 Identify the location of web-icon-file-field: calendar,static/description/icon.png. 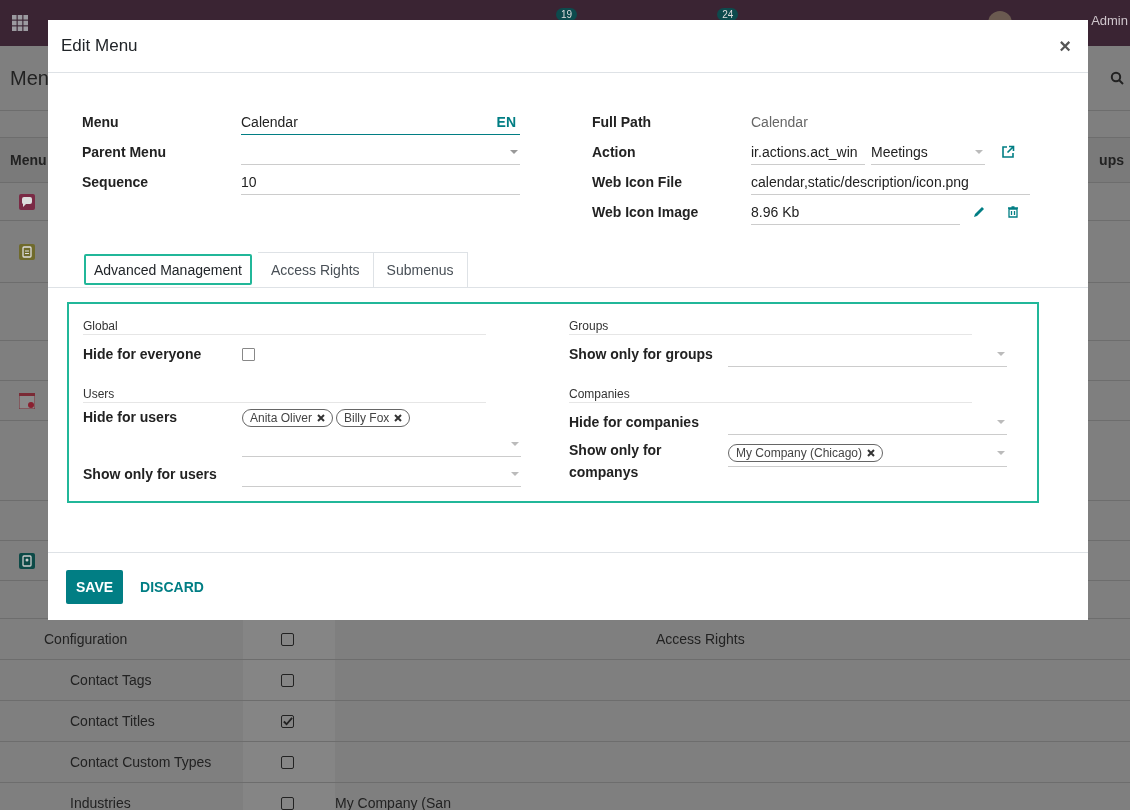
(890, 182).